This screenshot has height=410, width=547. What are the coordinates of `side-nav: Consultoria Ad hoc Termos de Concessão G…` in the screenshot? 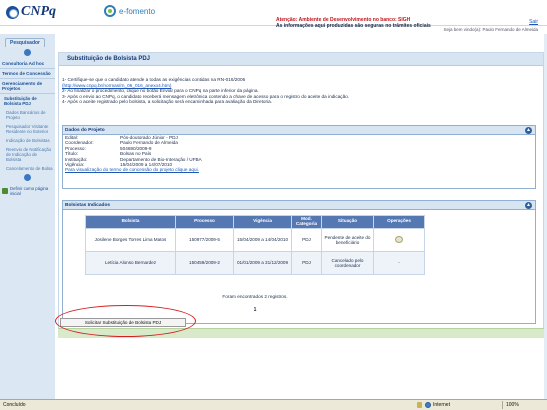 It's located at (27, 123).